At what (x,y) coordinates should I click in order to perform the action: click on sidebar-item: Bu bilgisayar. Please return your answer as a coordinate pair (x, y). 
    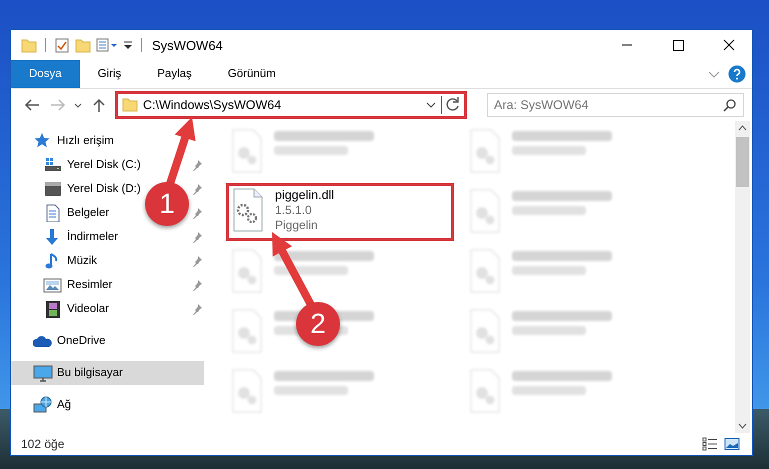
    Looking at the image, I should click on (78, 373).